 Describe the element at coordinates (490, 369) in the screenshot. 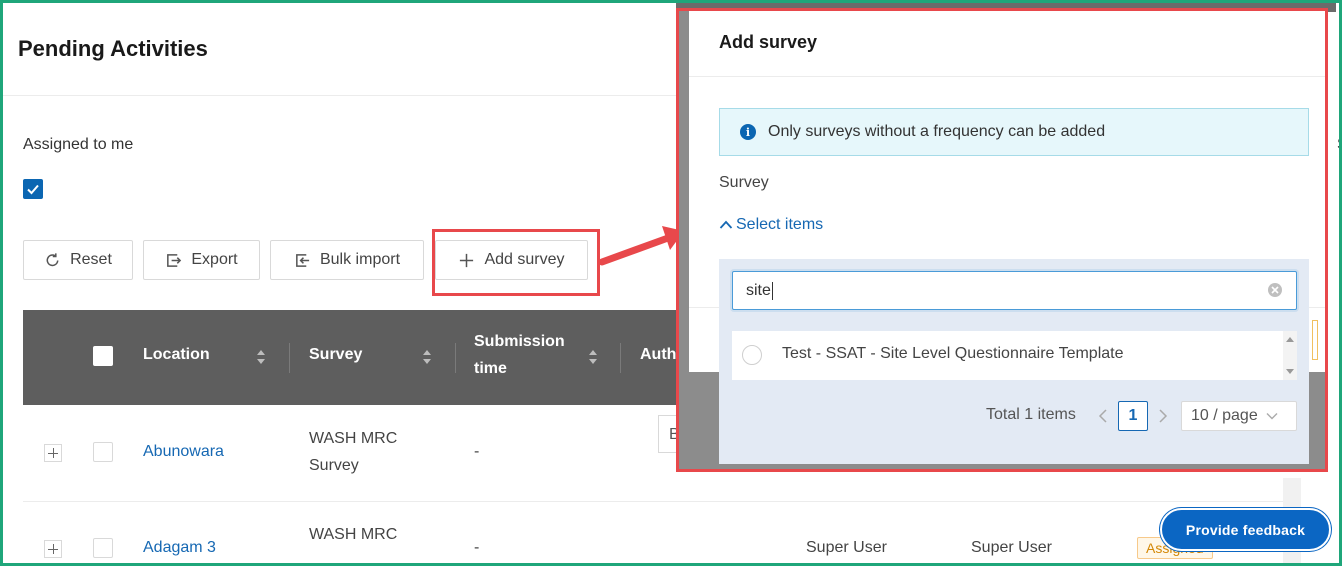

I see `column-header-submission-line2: time` at that location.